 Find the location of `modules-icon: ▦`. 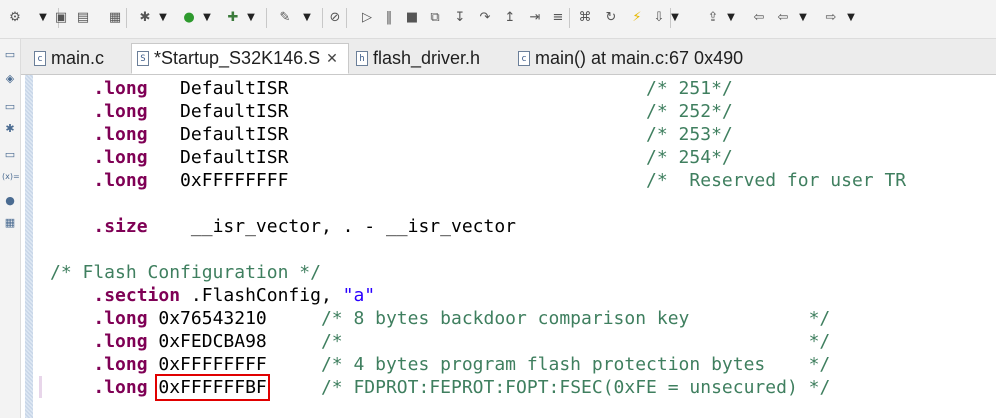

modules-icon: ▦ is located at coordinates (10, 223).